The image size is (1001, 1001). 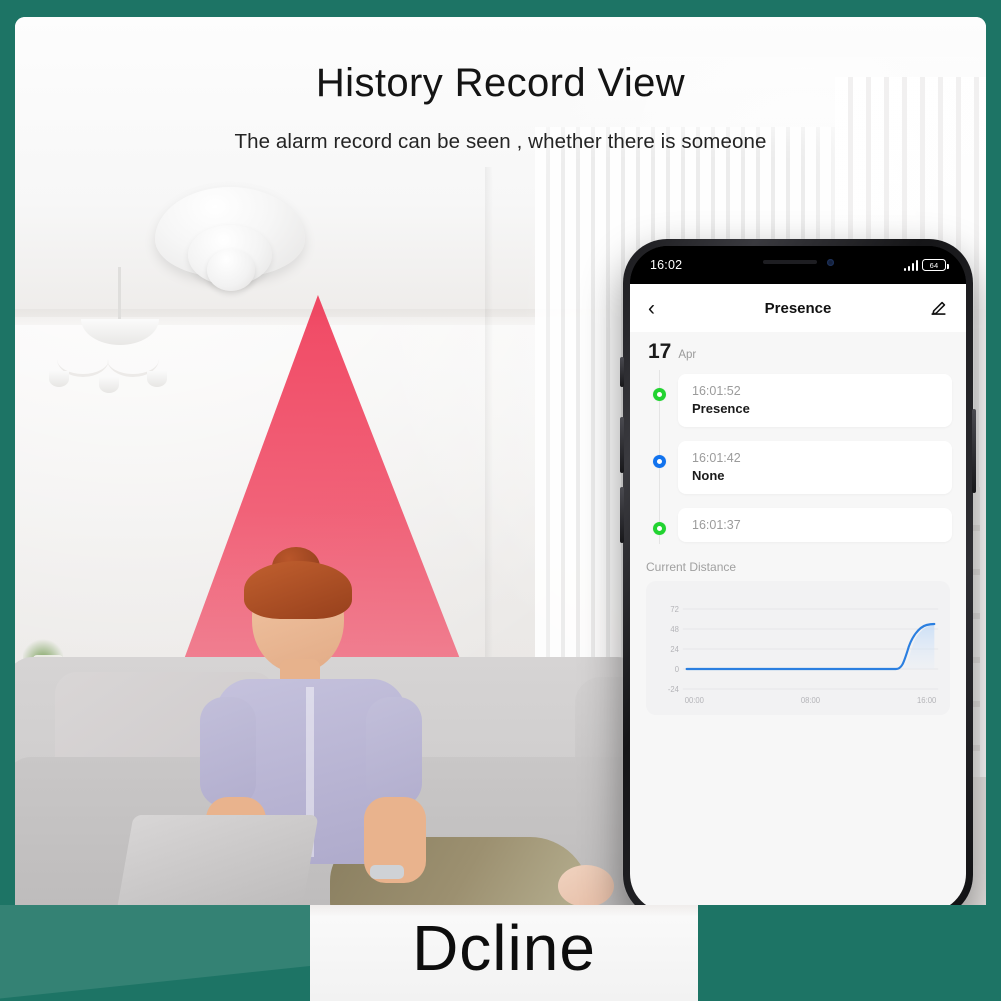 What do you see at coordinates (936, 308) in the screenshot?
I see `pencil-edit-icon` at bounding box center [936, 308].